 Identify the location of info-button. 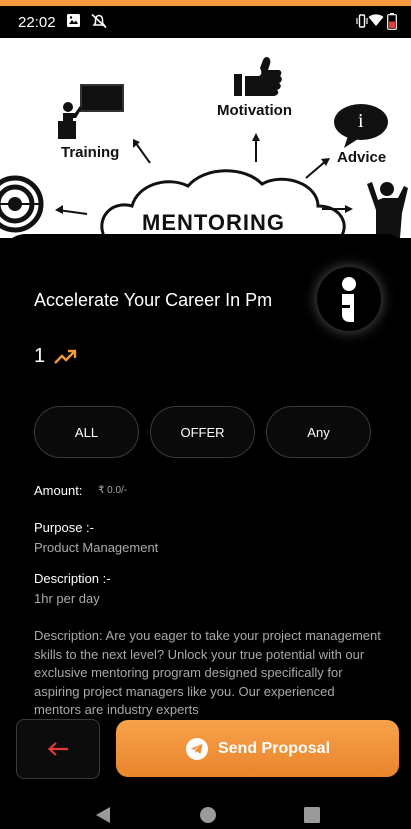
(349, 299).